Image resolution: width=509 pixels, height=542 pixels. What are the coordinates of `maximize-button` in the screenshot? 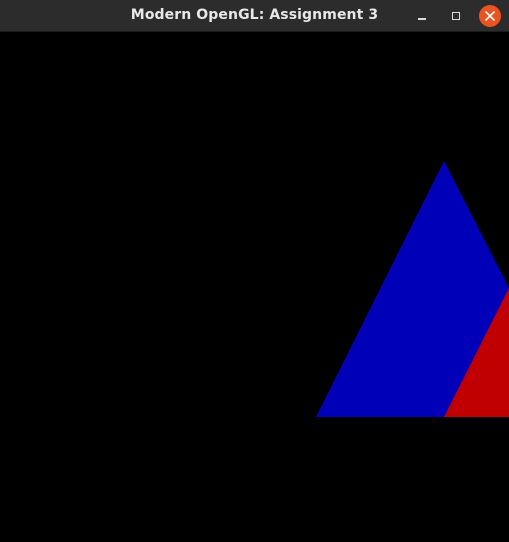 It's located at (456, 16).